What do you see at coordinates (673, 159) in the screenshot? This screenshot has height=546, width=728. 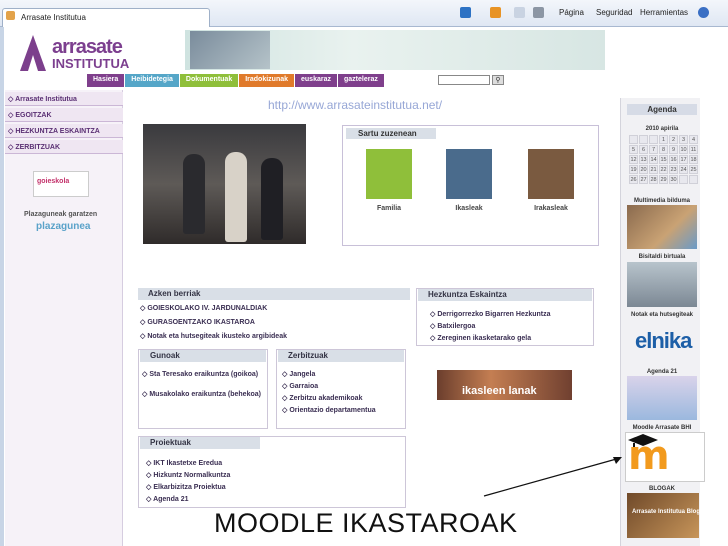 I see `calendar-day: 16` at bounding box center [673, 159].